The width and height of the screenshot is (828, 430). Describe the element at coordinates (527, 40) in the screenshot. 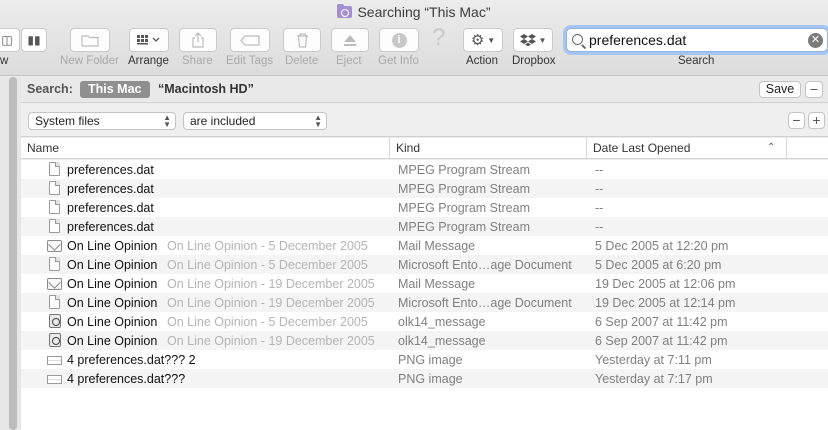

I see `dropbox-icon` at that location.